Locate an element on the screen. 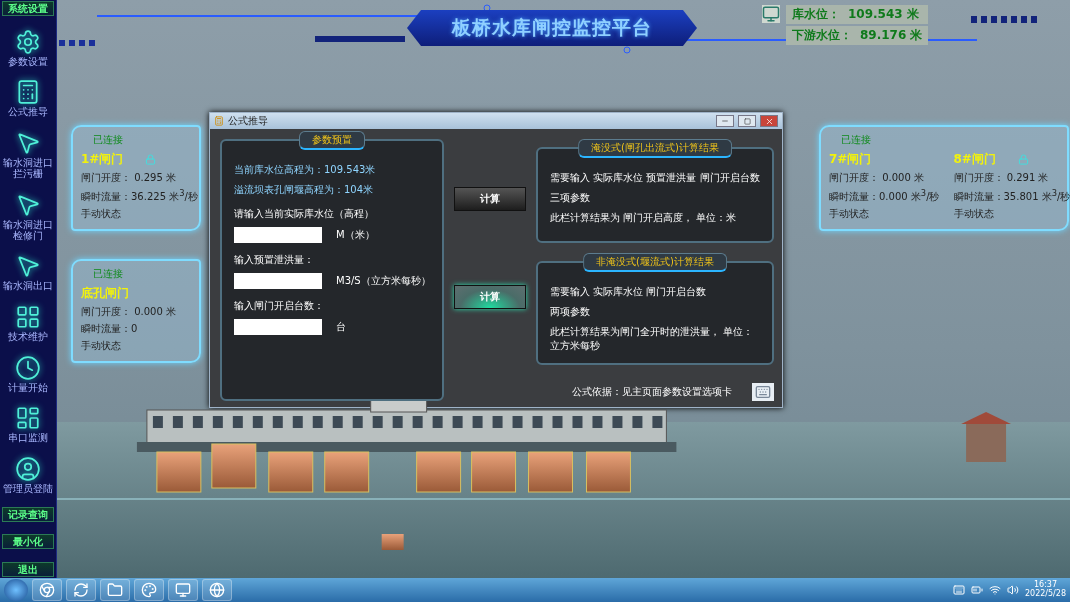  result-text: 三项参数 is located at coordinates (570, 198).